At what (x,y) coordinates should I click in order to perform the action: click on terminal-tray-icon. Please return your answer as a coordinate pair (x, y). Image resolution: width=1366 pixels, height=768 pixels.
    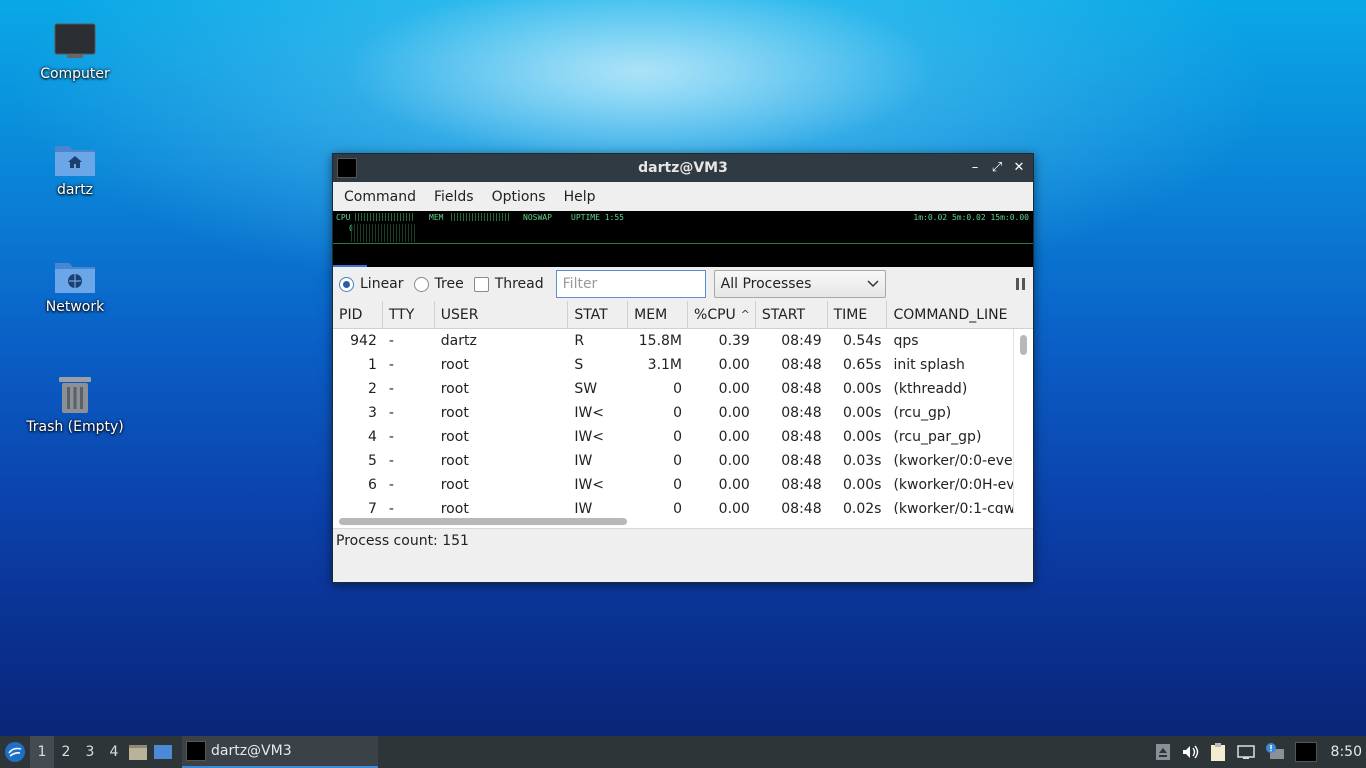
    Looking at the image, I should click on (1305, 752).